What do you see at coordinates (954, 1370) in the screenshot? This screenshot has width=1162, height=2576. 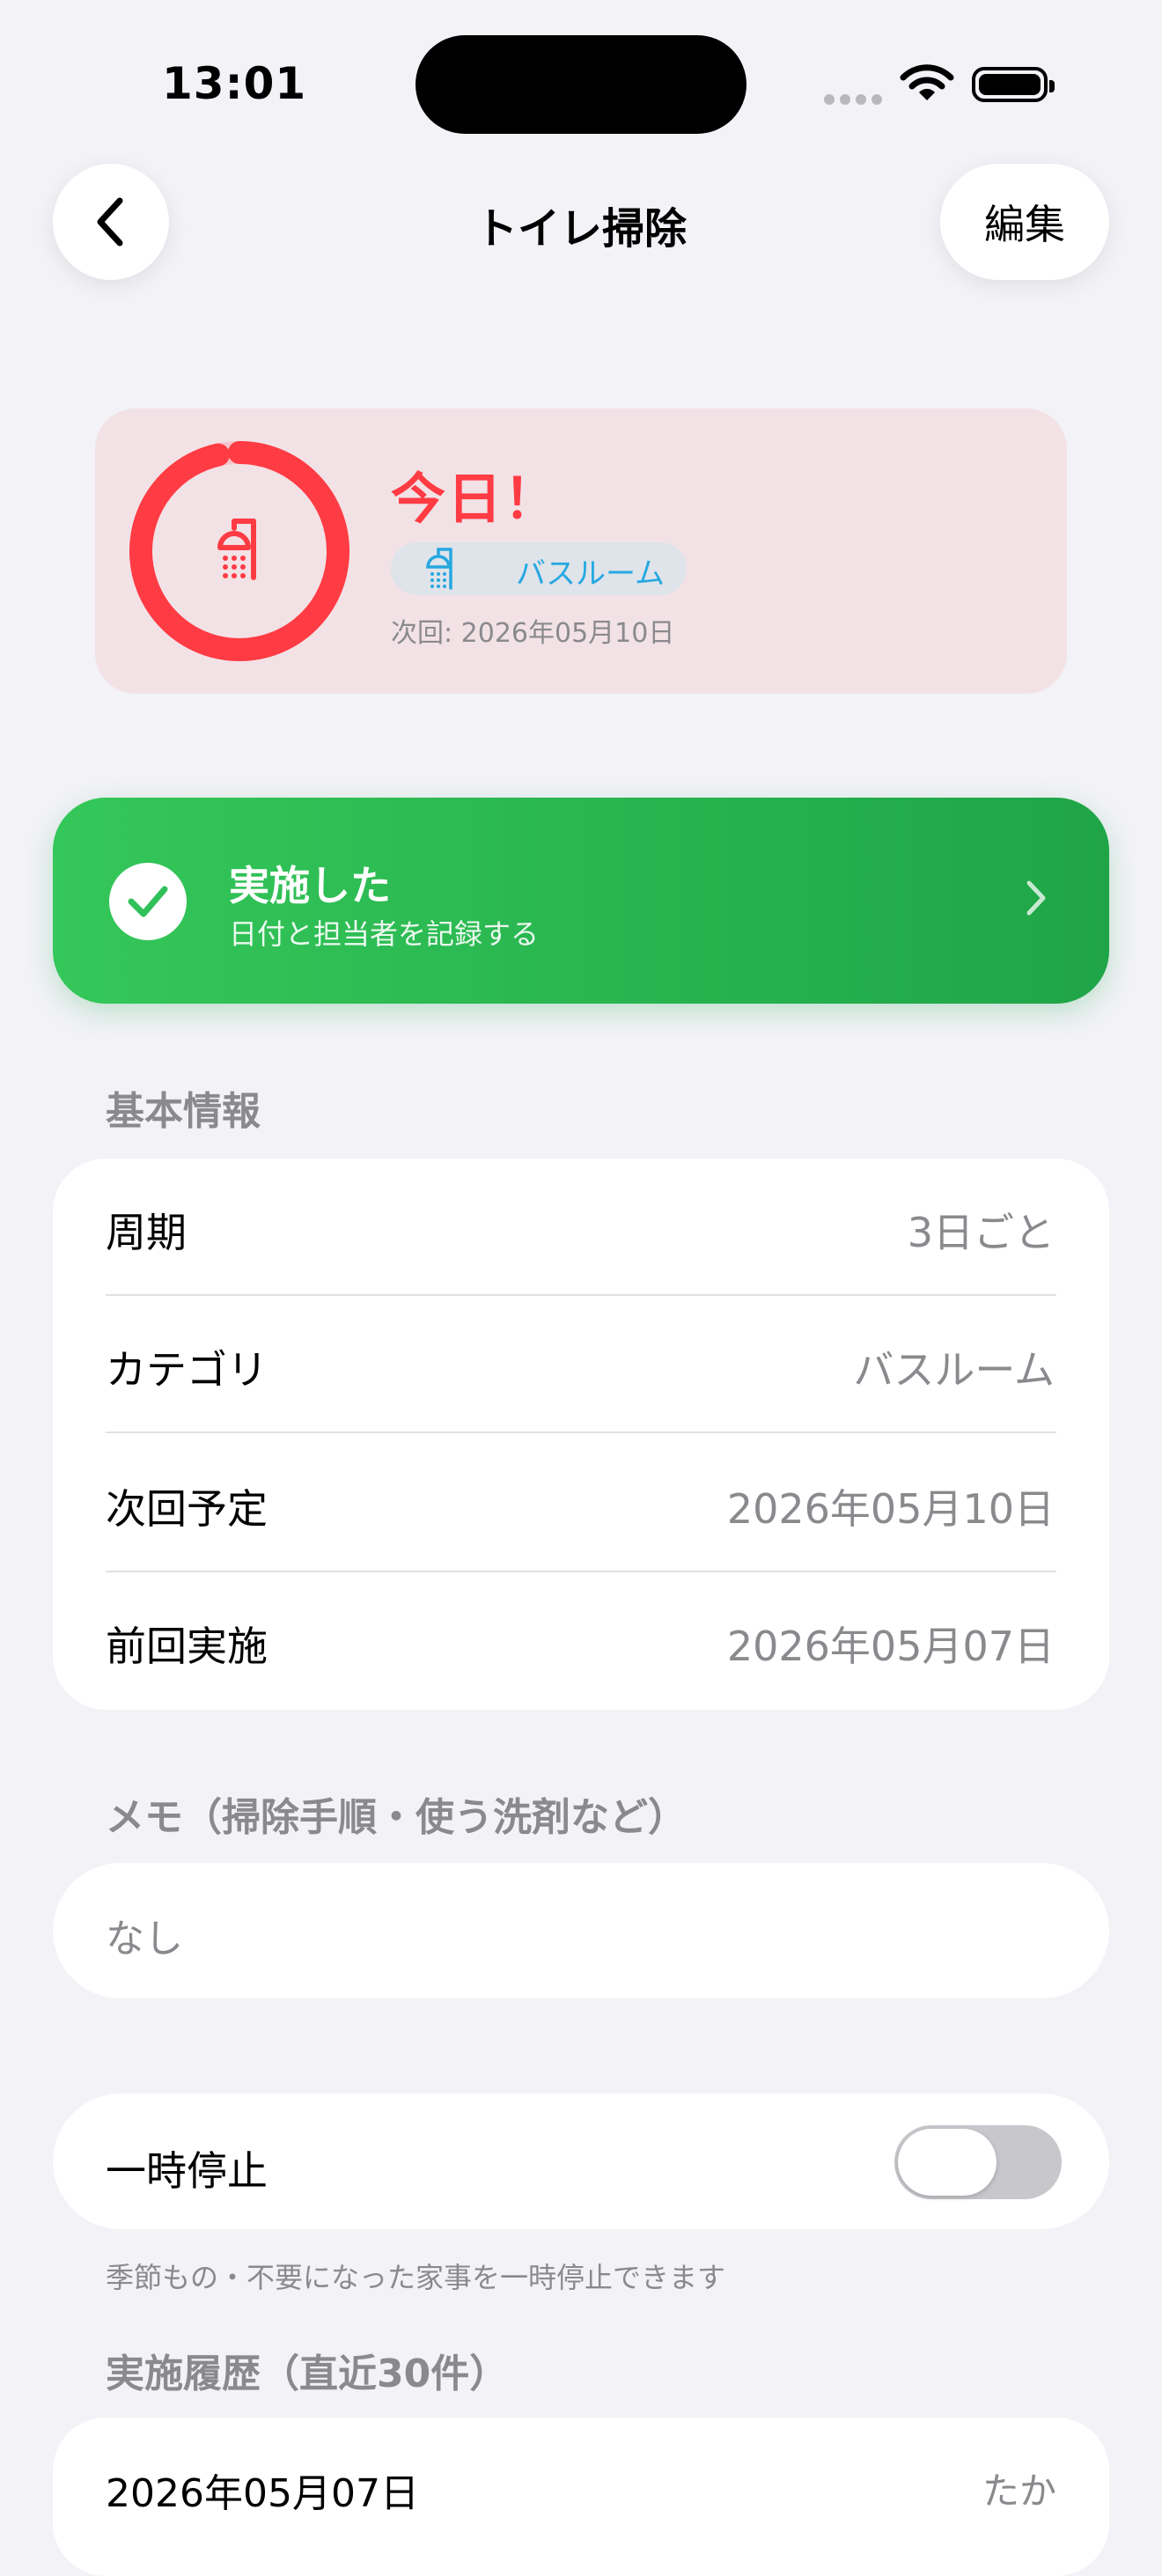 I see `info-row-value: バスルーム` at bounding box center [954, 1370].